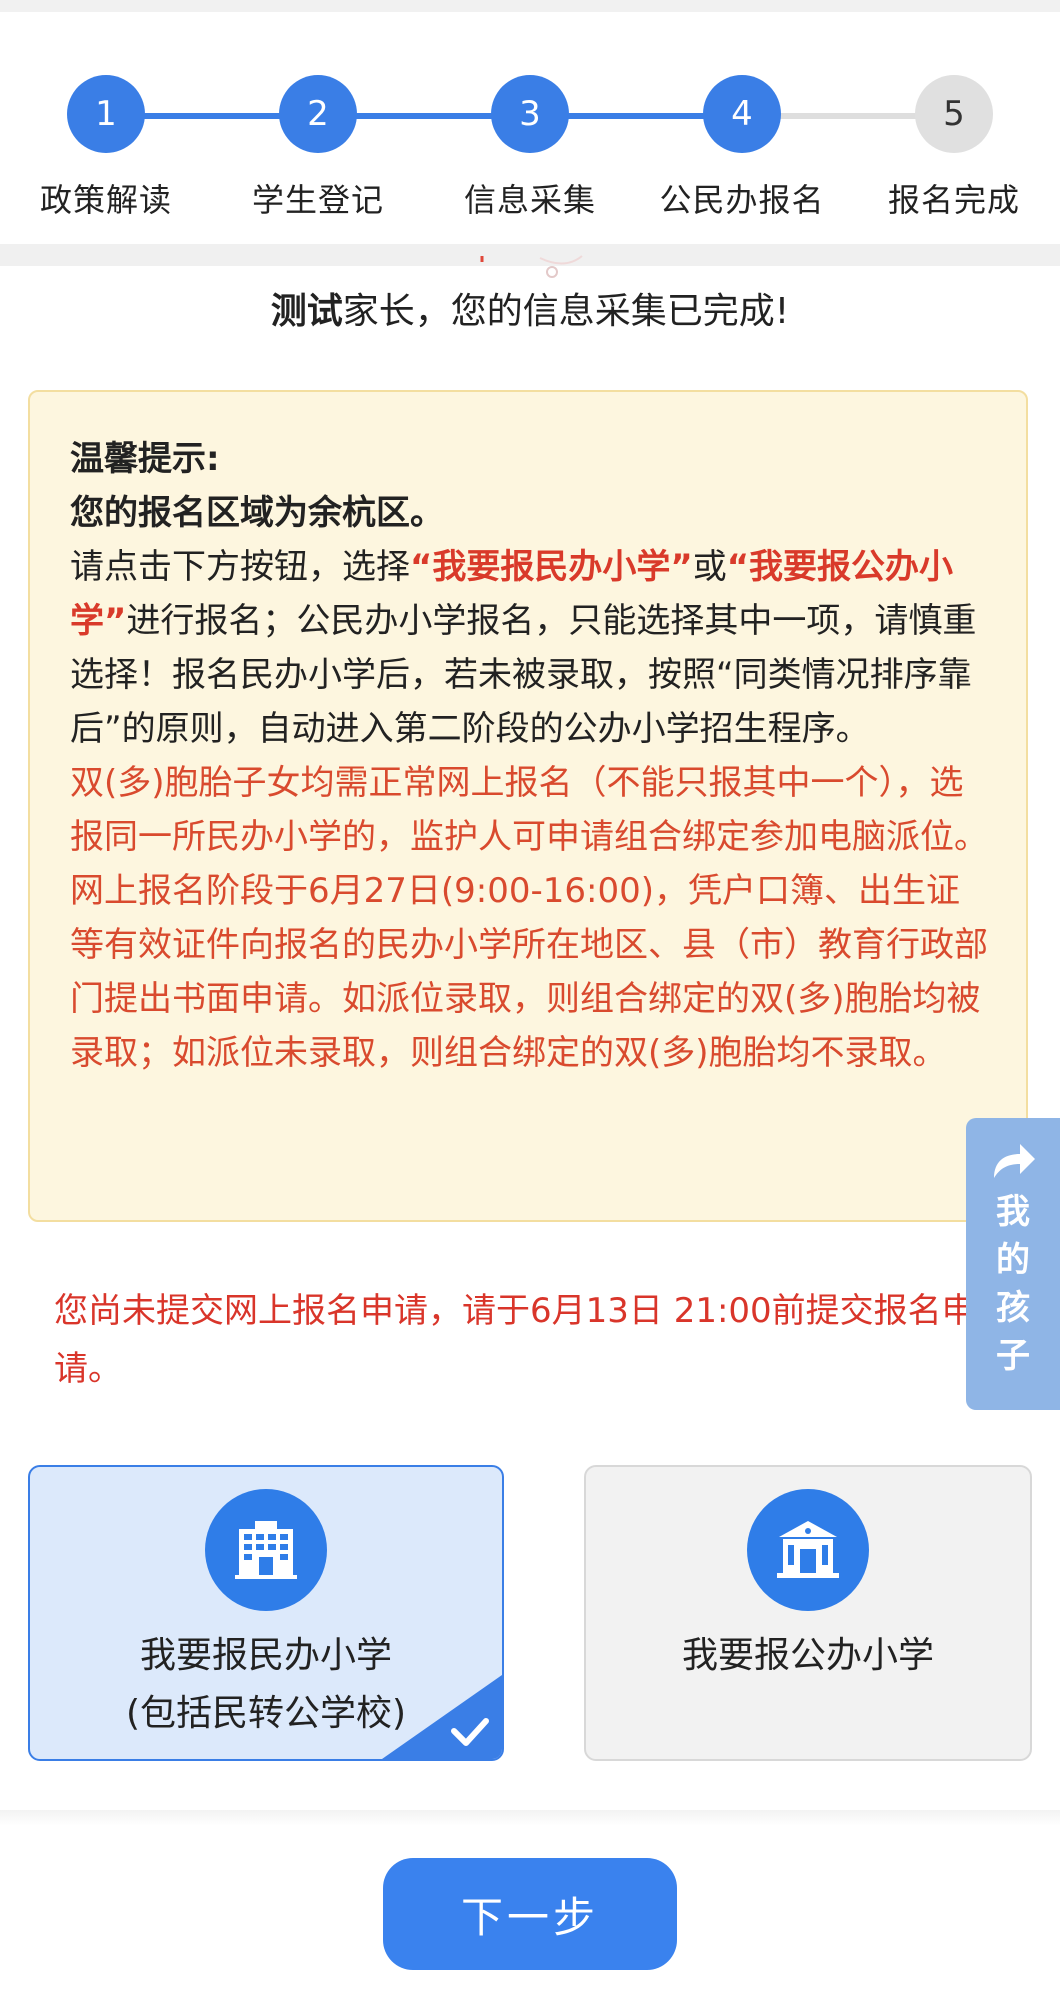 The height and width of the screenshot is (2000, 1060). What do you see at coordinates (105, 200) in the screenshot?
I see `step-1-label: 政策解读` at bounding box center [105, 200].